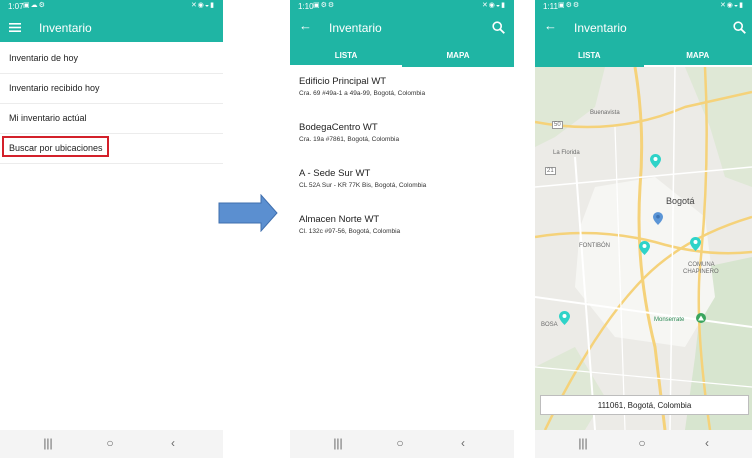 This screenshot has height=462, width=752. Describe the element at coordinates (111, 6) in the screenshot. I see `status-bar: 1:07 ▣☁⚙ ✕◉◒▮` at that location.